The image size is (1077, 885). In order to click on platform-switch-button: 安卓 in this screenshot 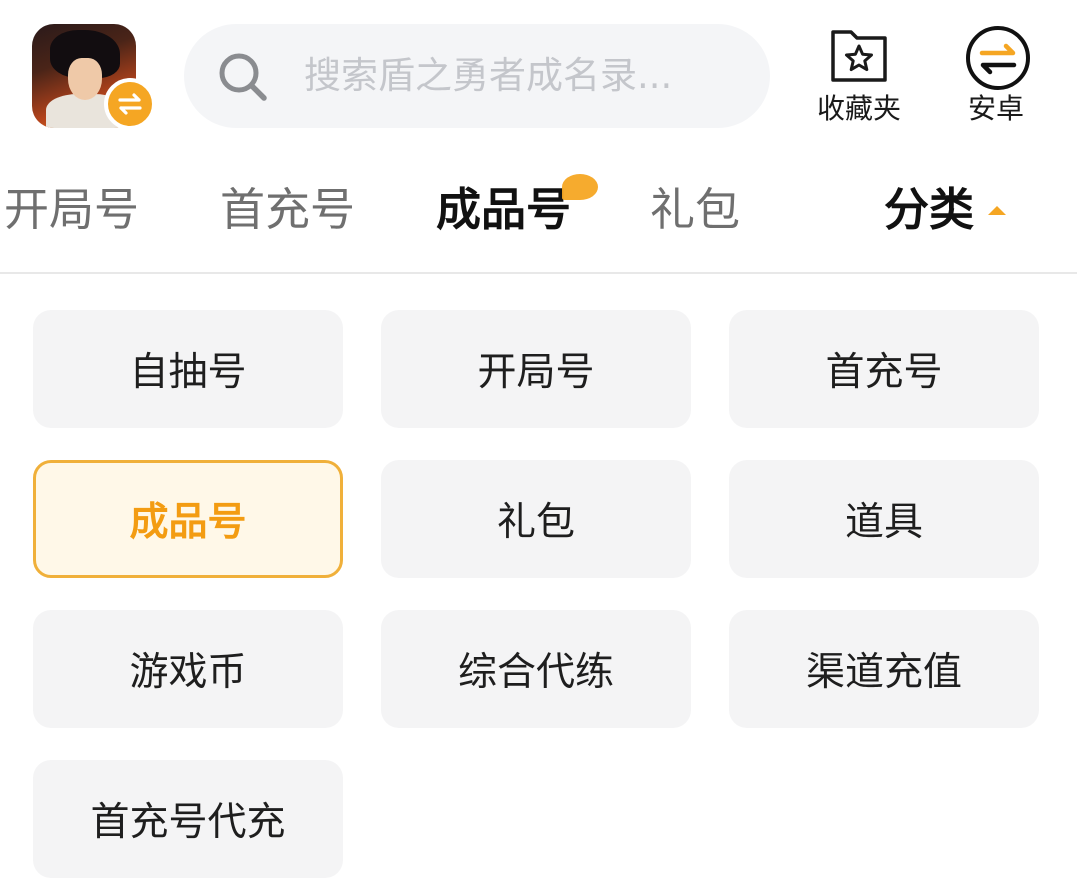, I will do `click(996, 75)`.